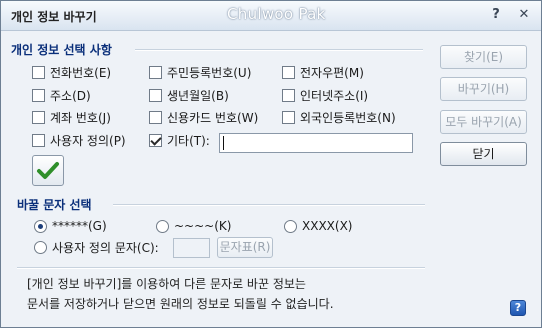 This screenshot has height=328, width=542. Describe the element at coordinates (105, 247) in the screenshot. I see `radio-label: 사용자 정의 문자(C):` at that location.